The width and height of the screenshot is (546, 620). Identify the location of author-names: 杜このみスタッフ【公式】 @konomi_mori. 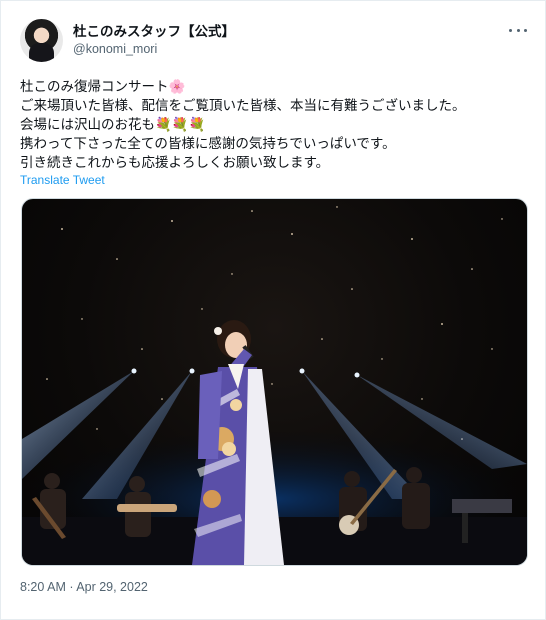
(154, 40).